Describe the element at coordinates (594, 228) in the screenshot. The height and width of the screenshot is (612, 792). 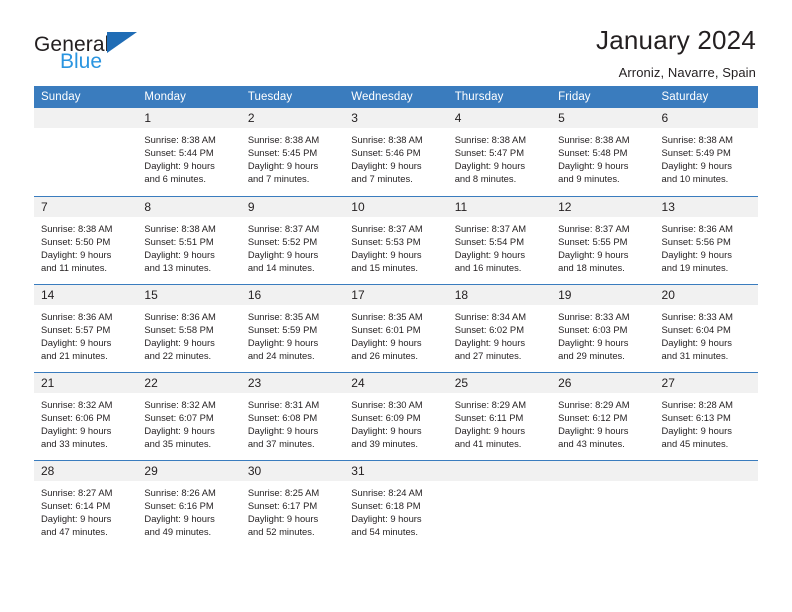
I see `sunrise-text: Sunrise: 8:37 AM` at that location.